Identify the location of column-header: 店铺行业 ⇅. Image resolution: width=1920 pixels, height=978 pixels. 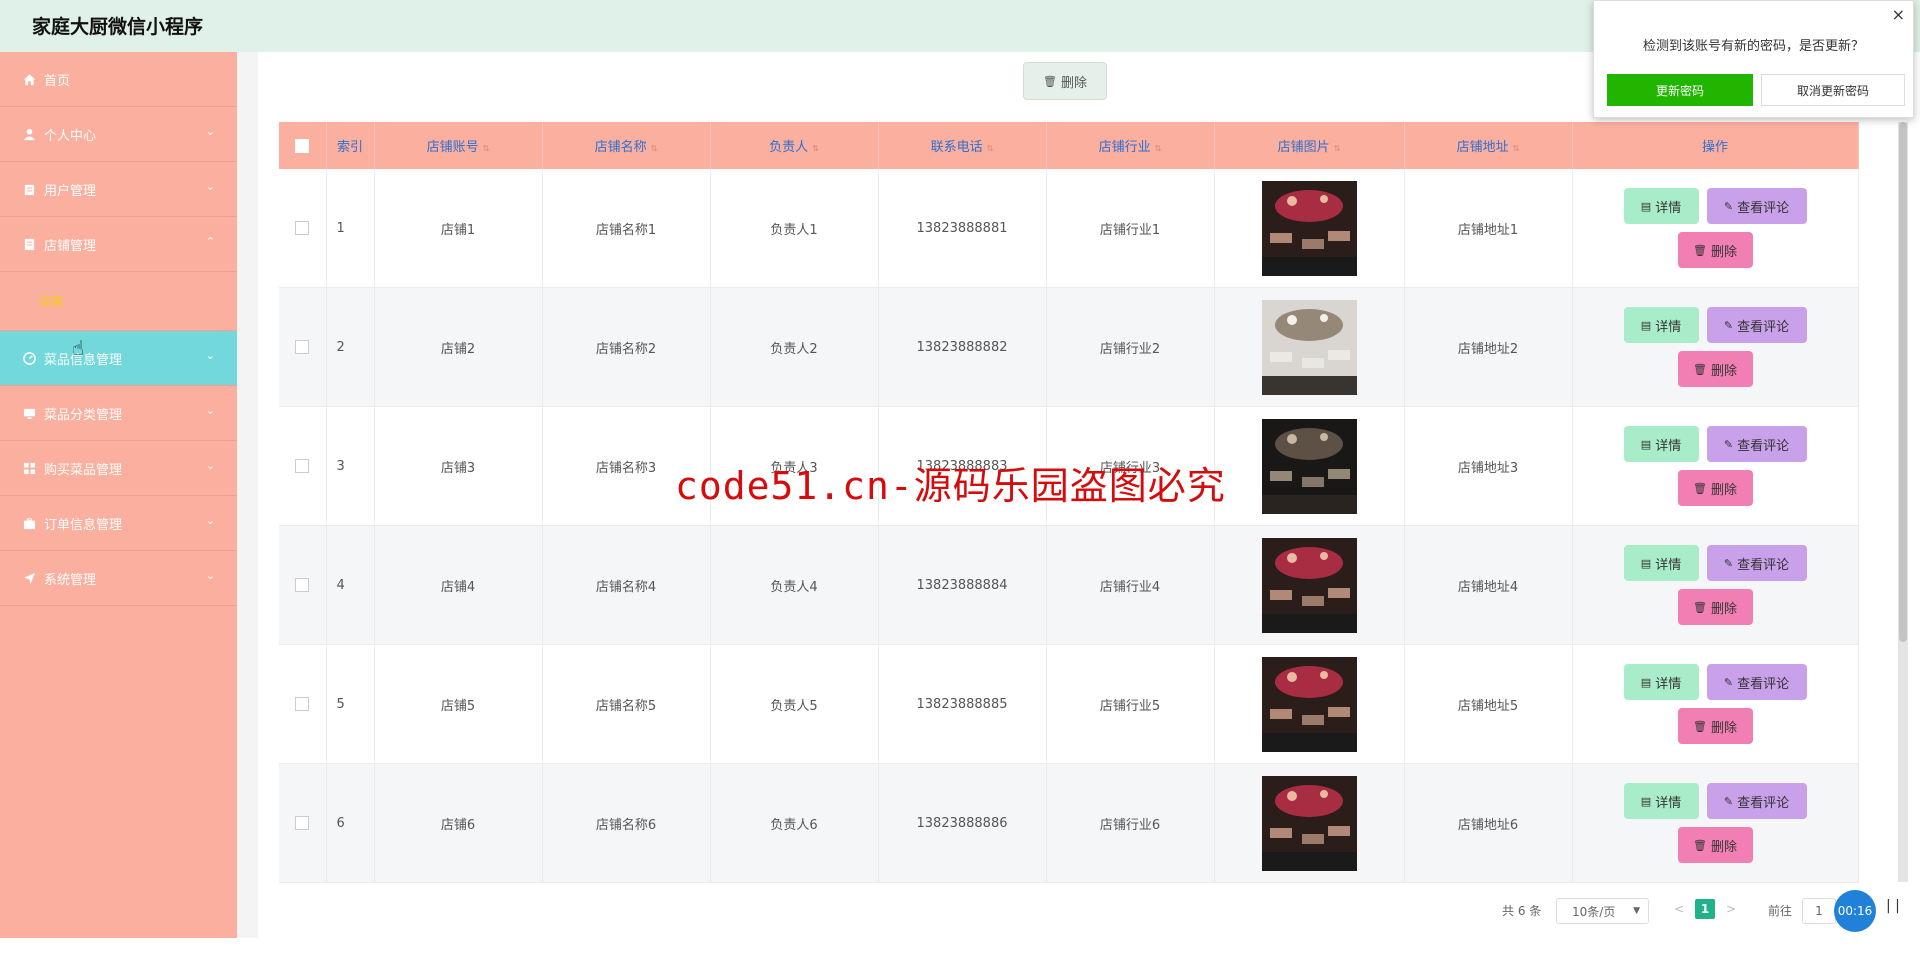
(1130, 145).